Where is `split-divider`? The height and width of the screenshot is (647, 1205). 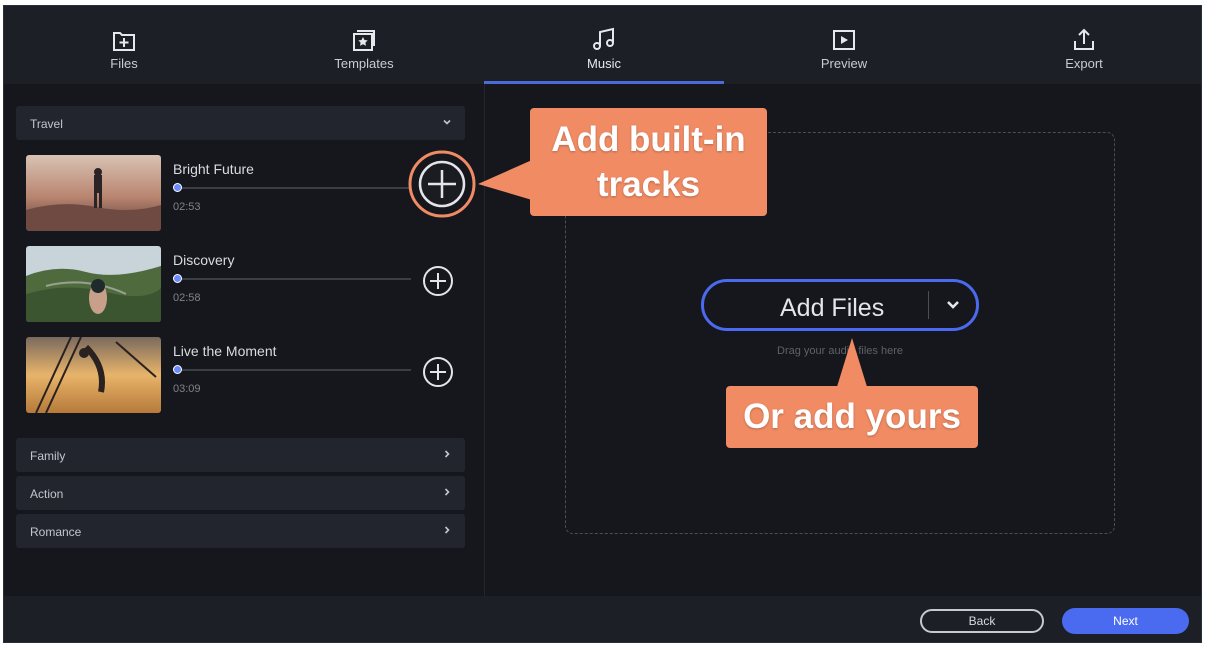
split-divider is located at coordinates (928, 305).